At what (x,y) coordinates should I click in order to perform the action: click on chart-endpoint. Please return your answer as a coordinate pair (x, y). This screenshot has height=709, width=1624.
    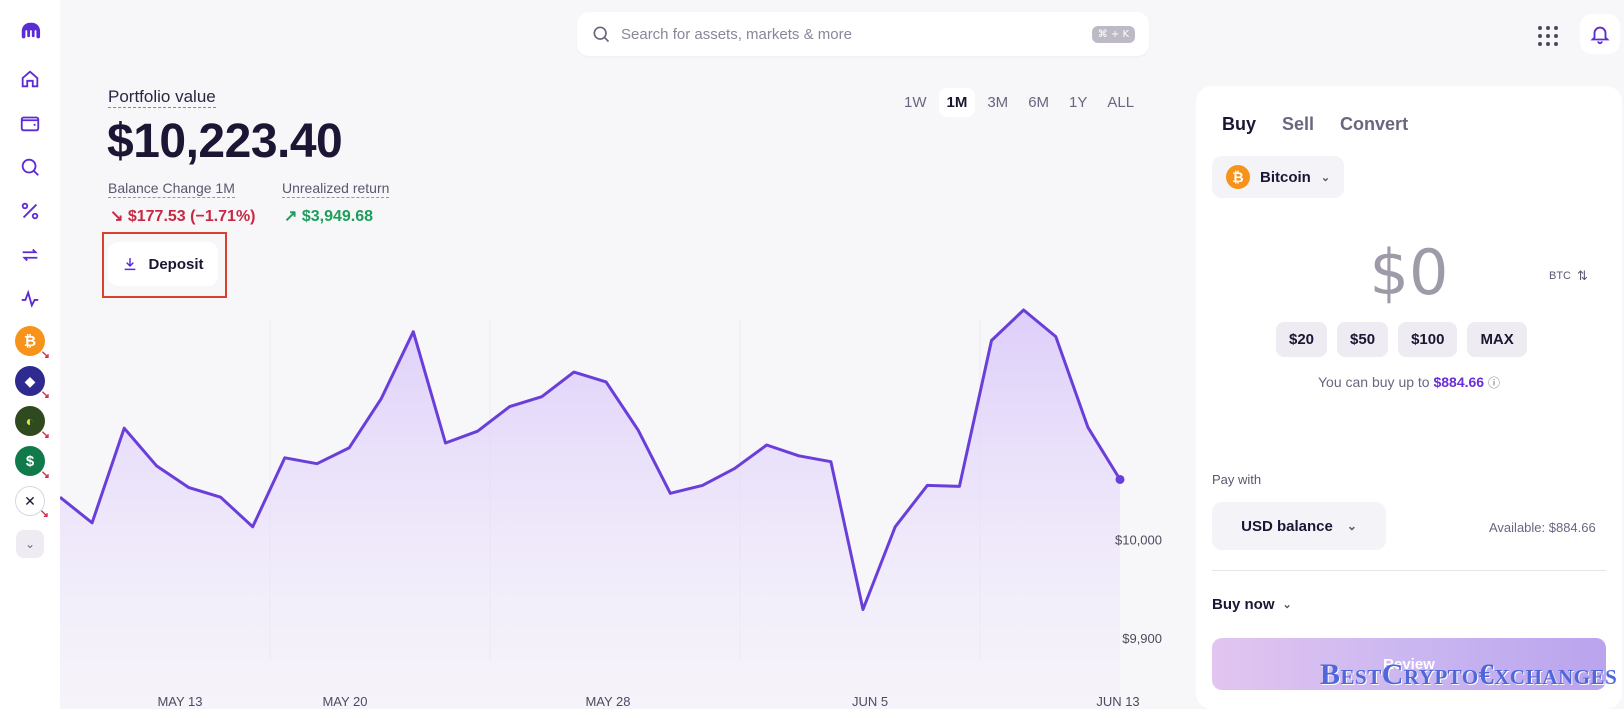
    Looking at the image, I should click on (1120, 479).